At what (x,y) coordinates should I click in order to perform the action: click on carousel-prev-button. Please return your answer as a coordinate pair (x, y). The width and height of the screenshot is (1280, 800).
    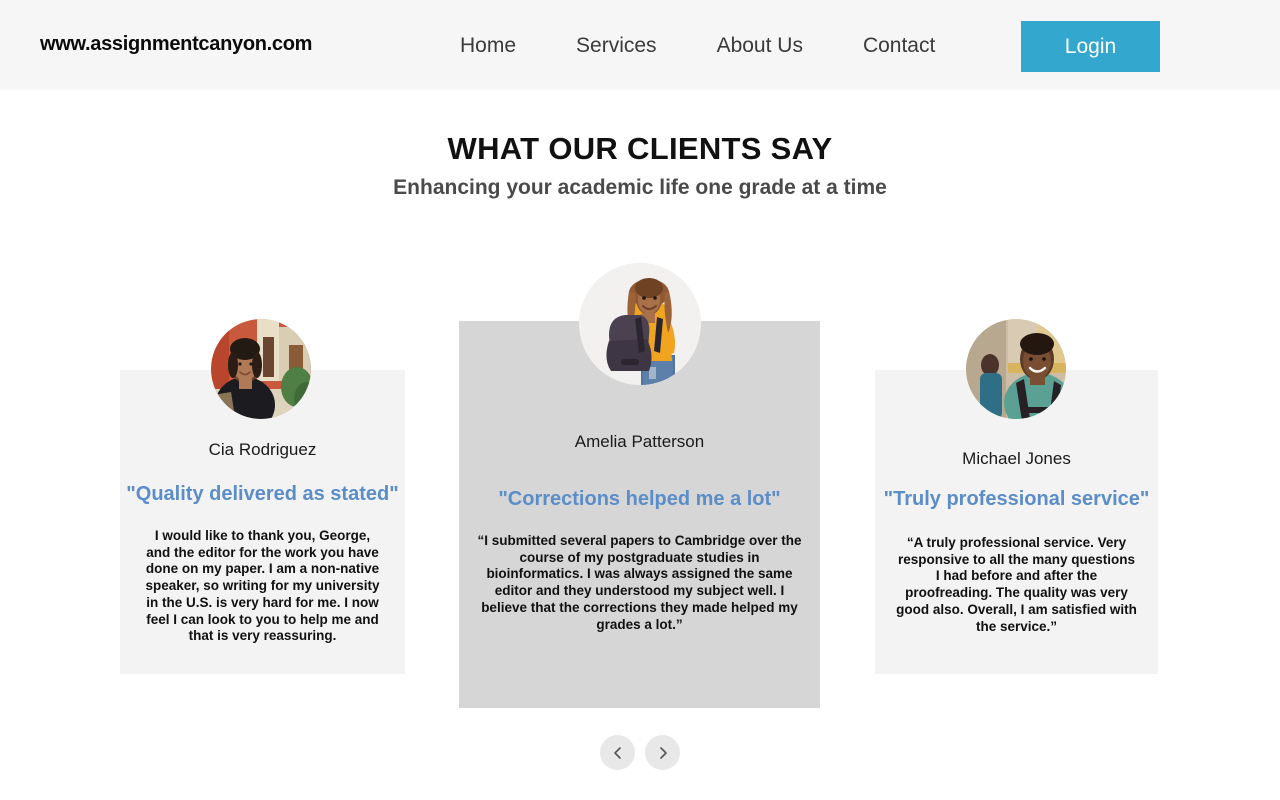
    Looking at the image, I should click on (617, 752).